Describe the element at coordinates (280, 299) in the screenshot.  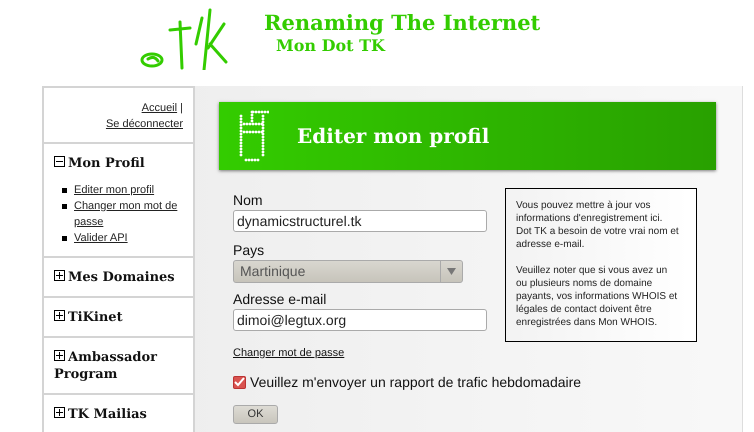
I see `field-label: Adresse e-mail` at that location.